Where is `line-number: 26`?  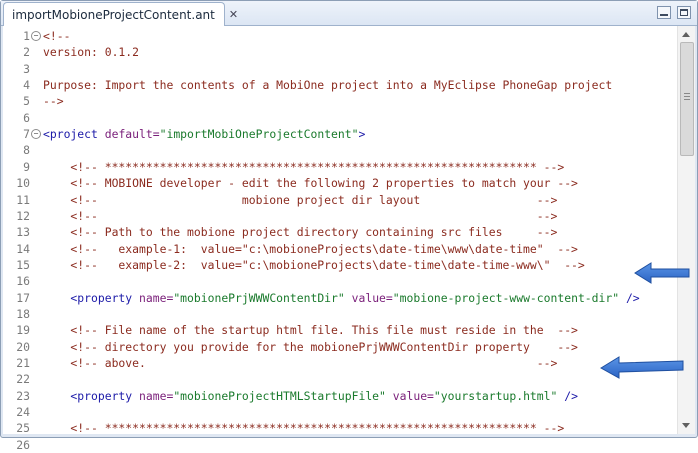
line-number: 26 is located at coordinates (23, 444).